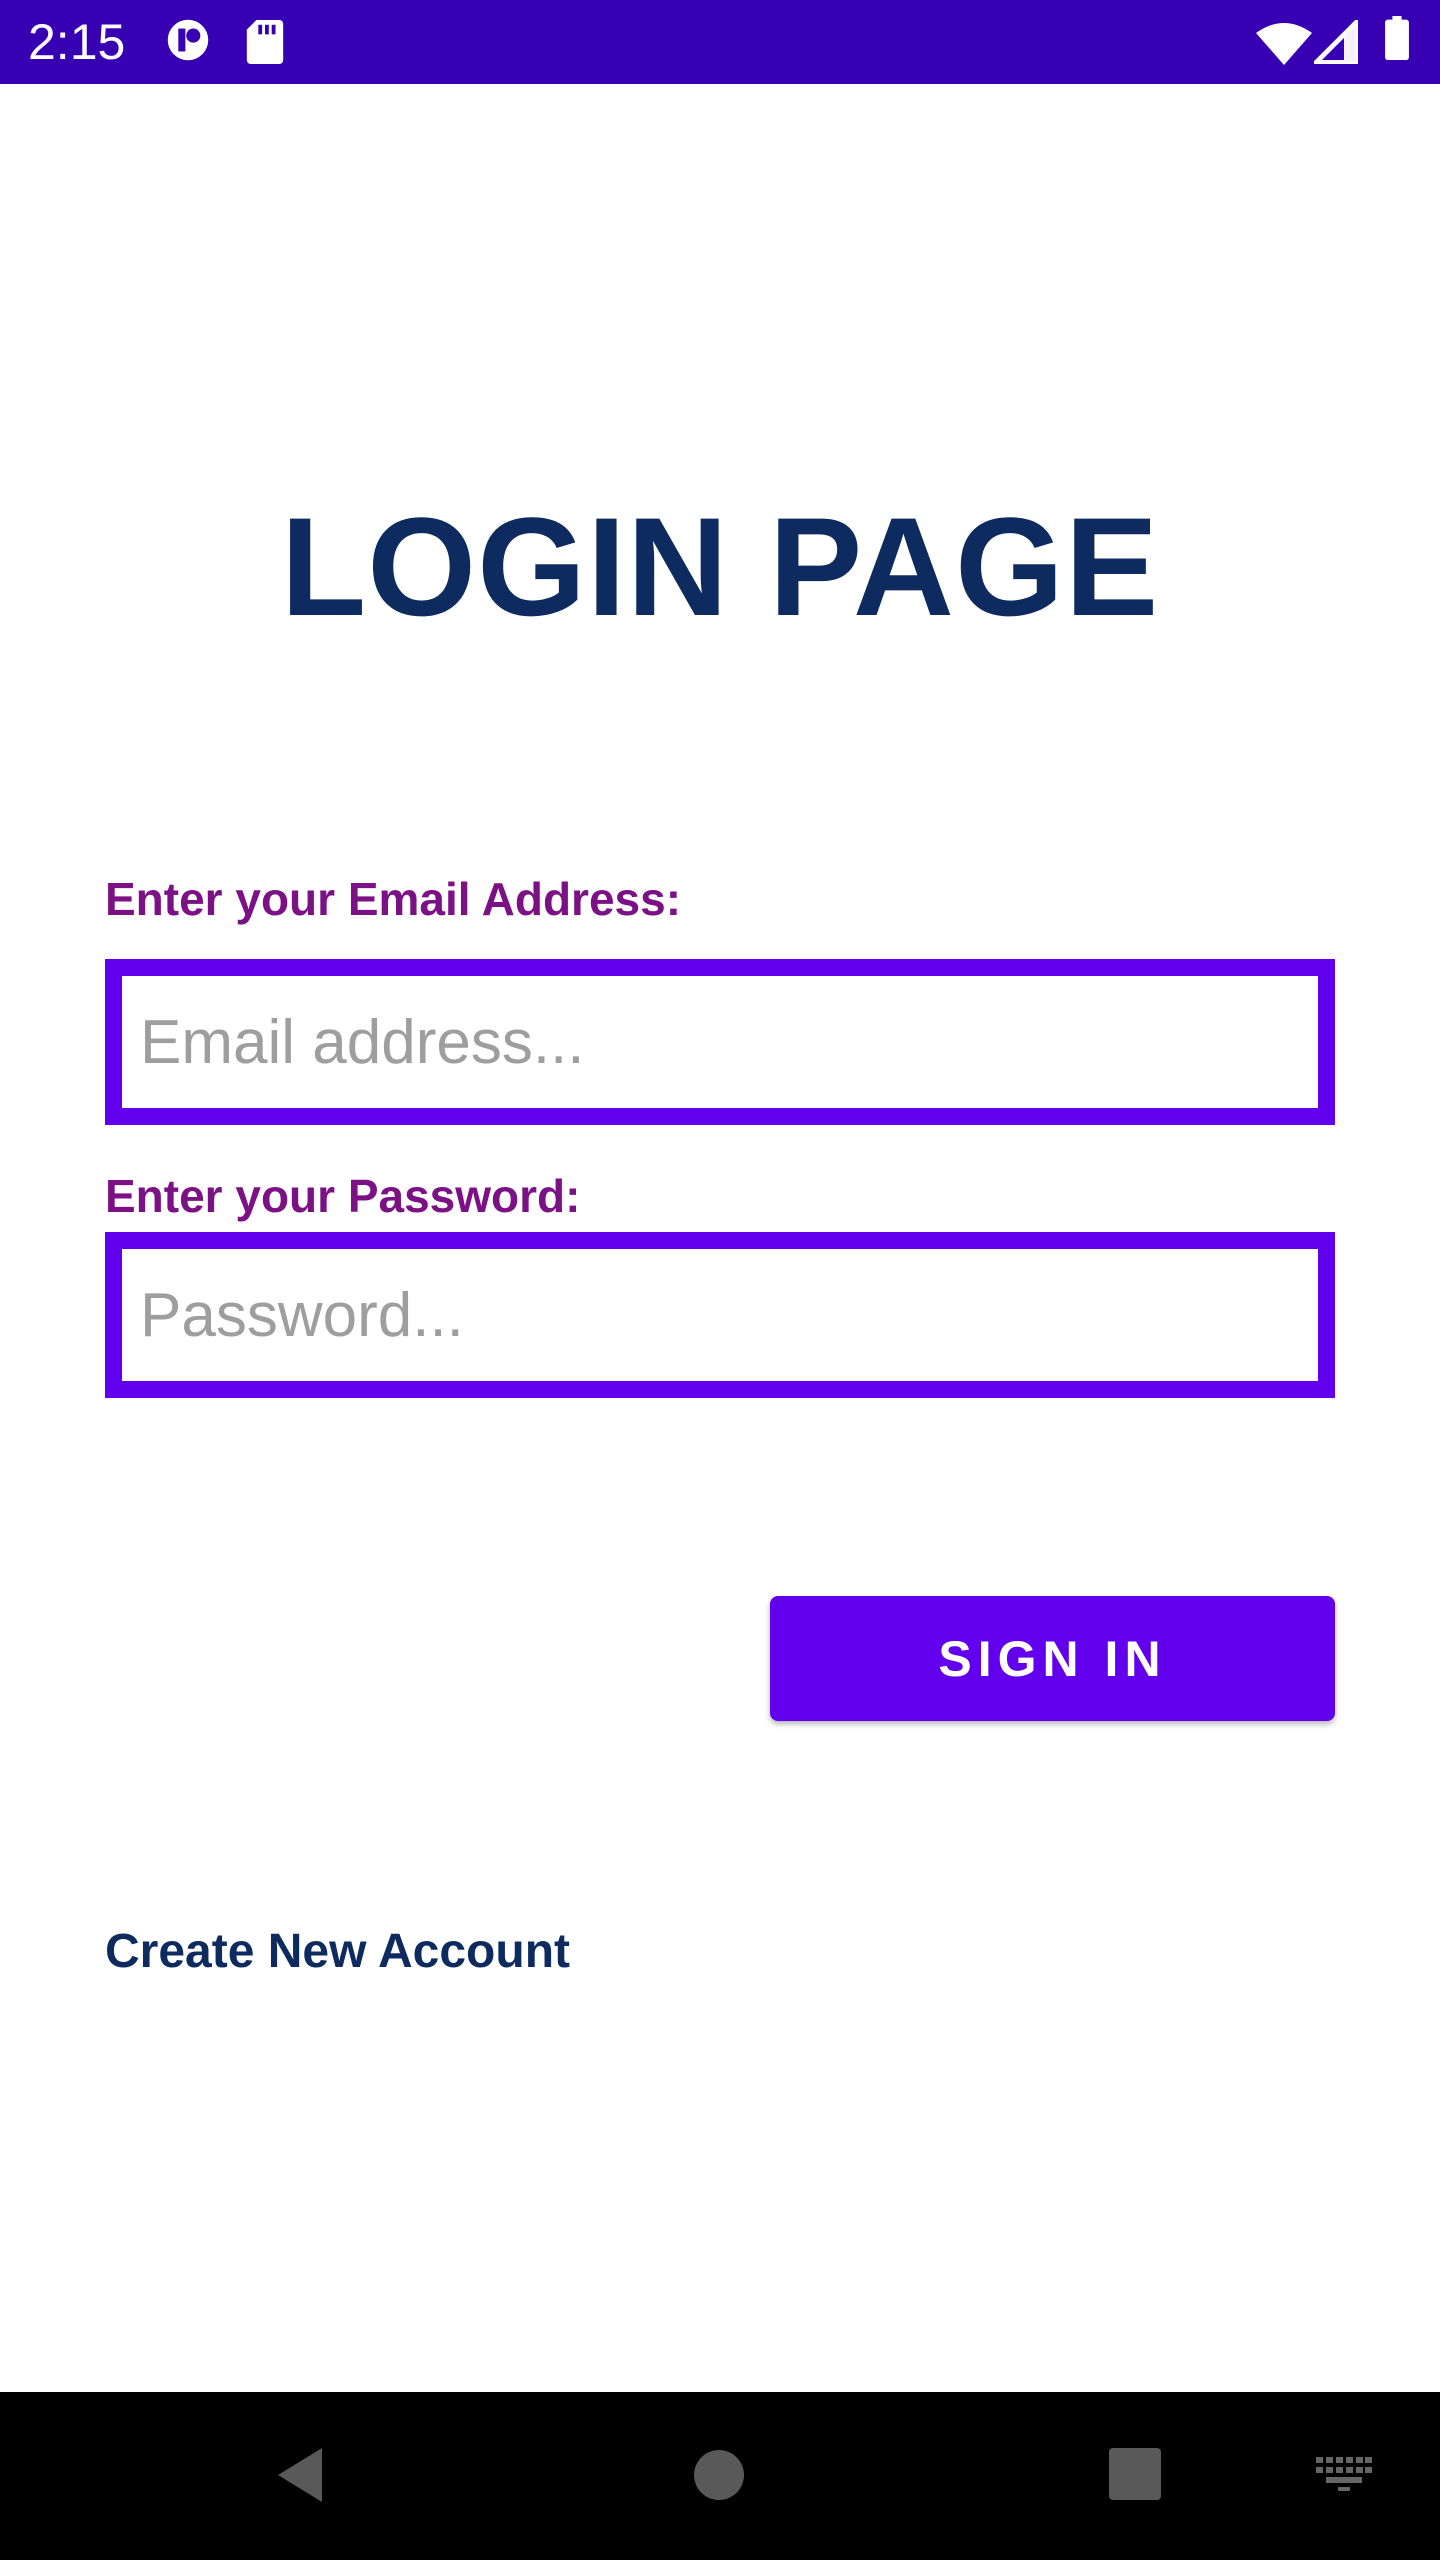 This screenshot has height=2560, width=1440. I want to click on sign-in-button: SIGN IN, so click(1052, 1658).